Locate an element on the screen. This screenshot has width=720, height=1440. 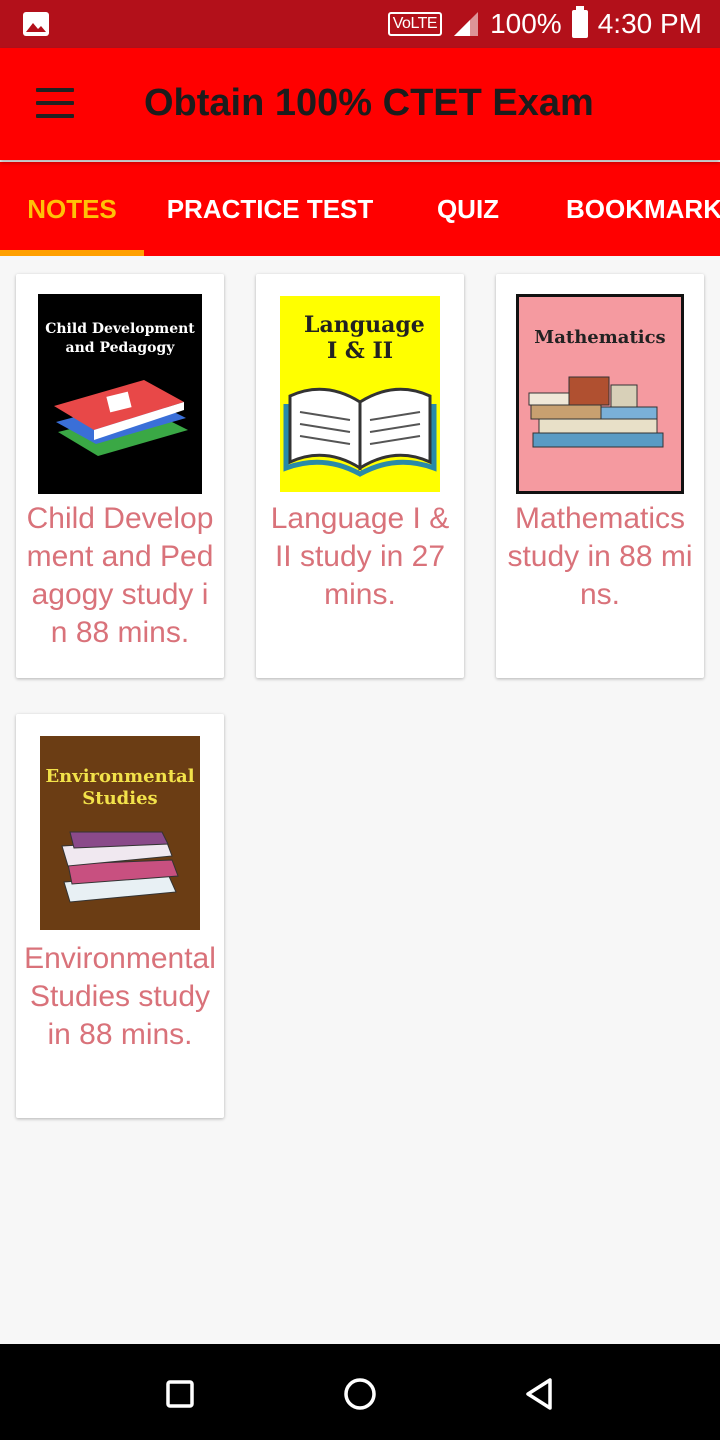
volte-badge: VoLTE is located at coordinates (415, 24).